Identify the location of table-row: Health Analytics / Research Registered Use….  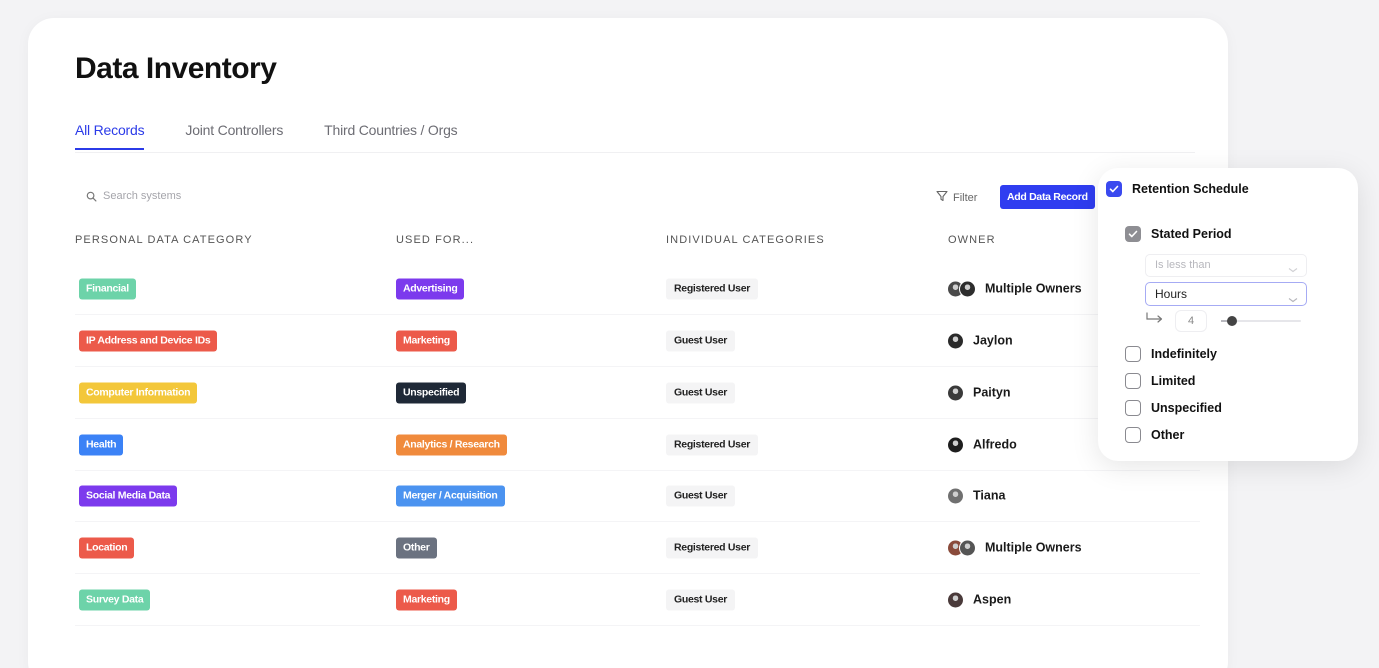
(637, 445).